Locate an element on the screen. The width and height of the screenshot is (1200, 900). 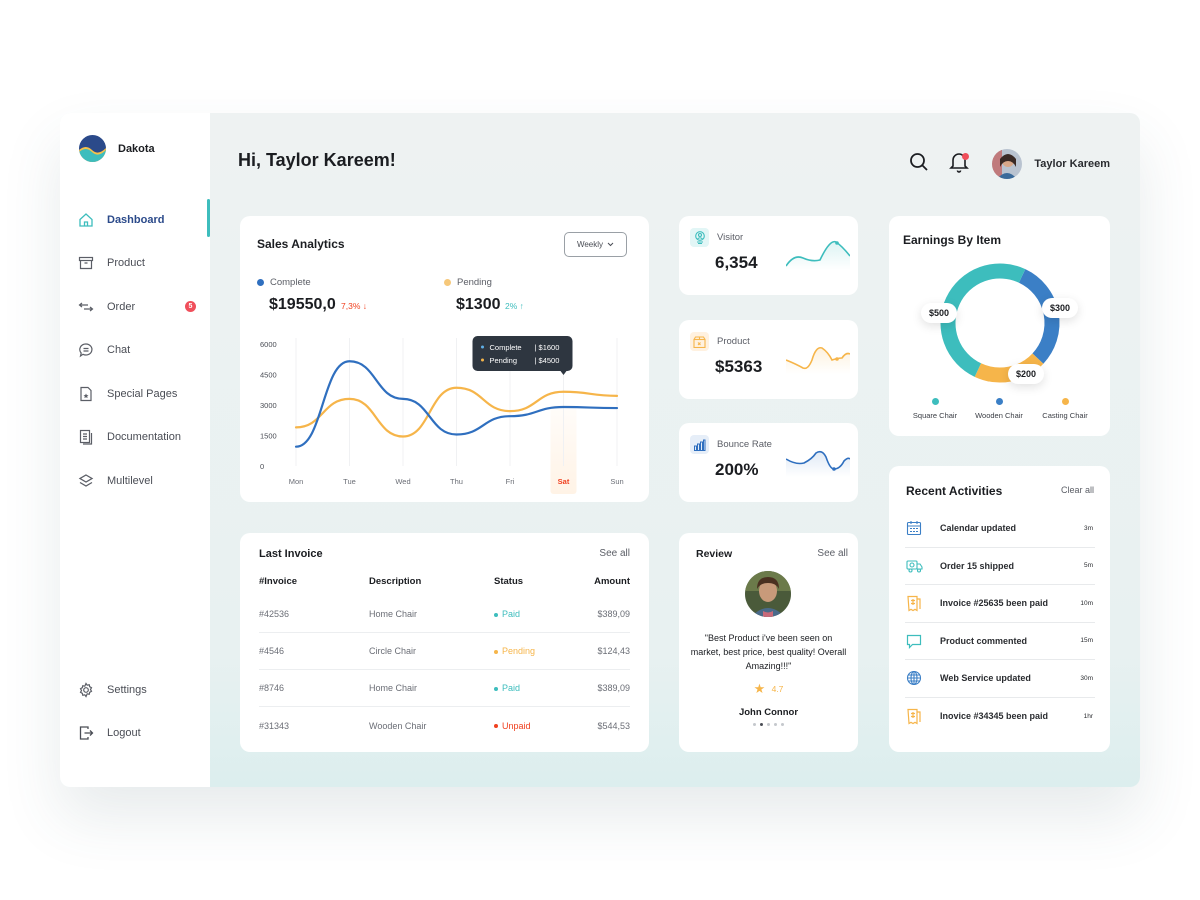
tooltip-box is located at coordinates (522, 353).